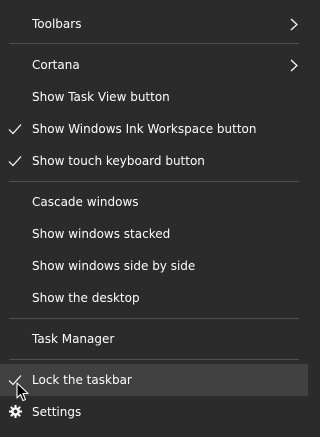 The image size is (320, 437). I want to click on menu-item-show-touch-keyboard: Show touch keyboard button, so click(154, 161).